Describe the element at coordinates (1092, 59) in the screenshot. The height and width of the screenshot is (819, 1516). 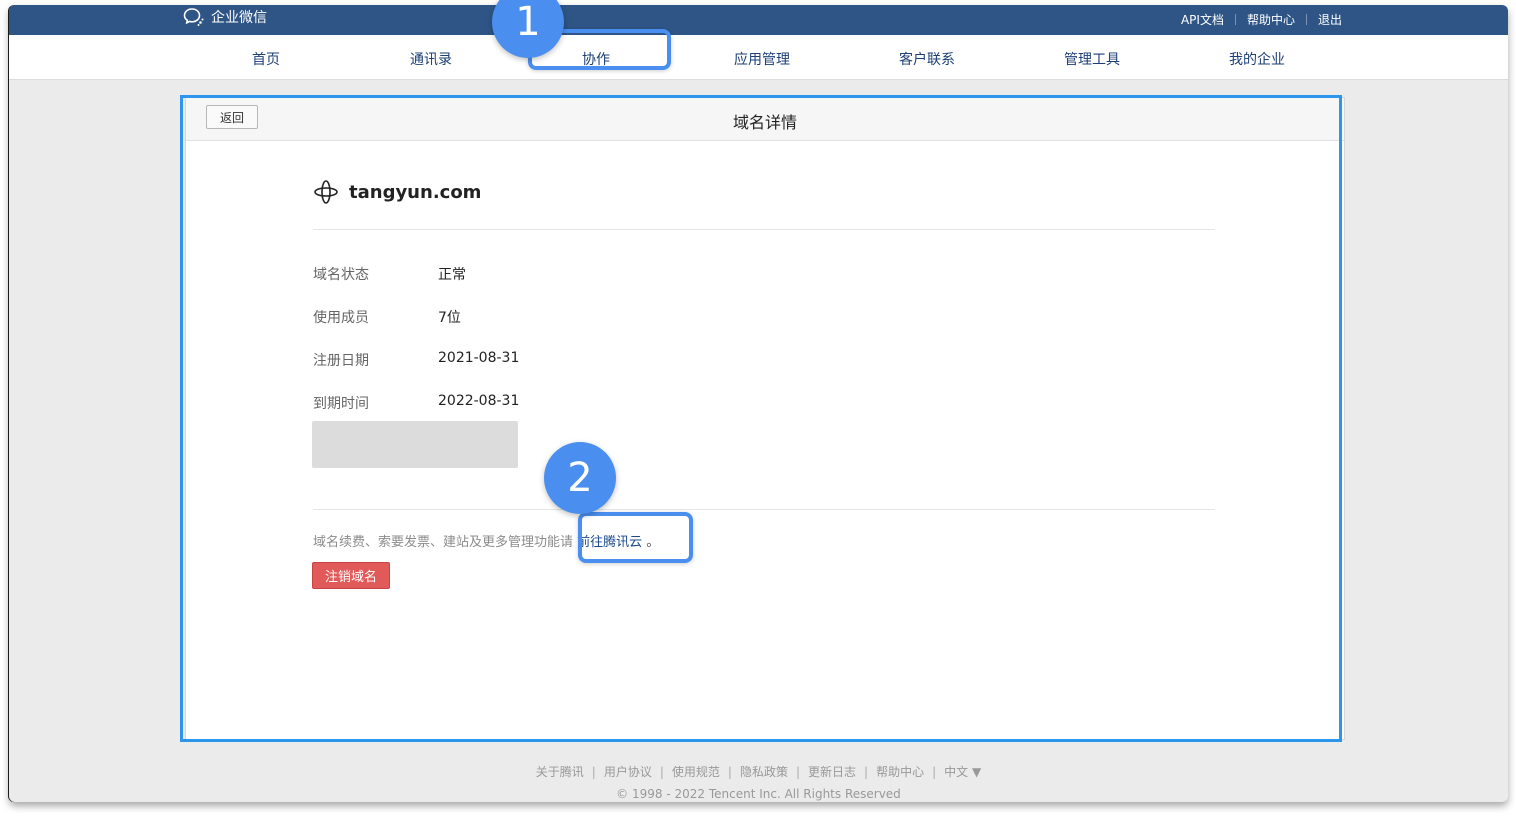
I see `nav-item-management-tools: 管理工具` at that location.